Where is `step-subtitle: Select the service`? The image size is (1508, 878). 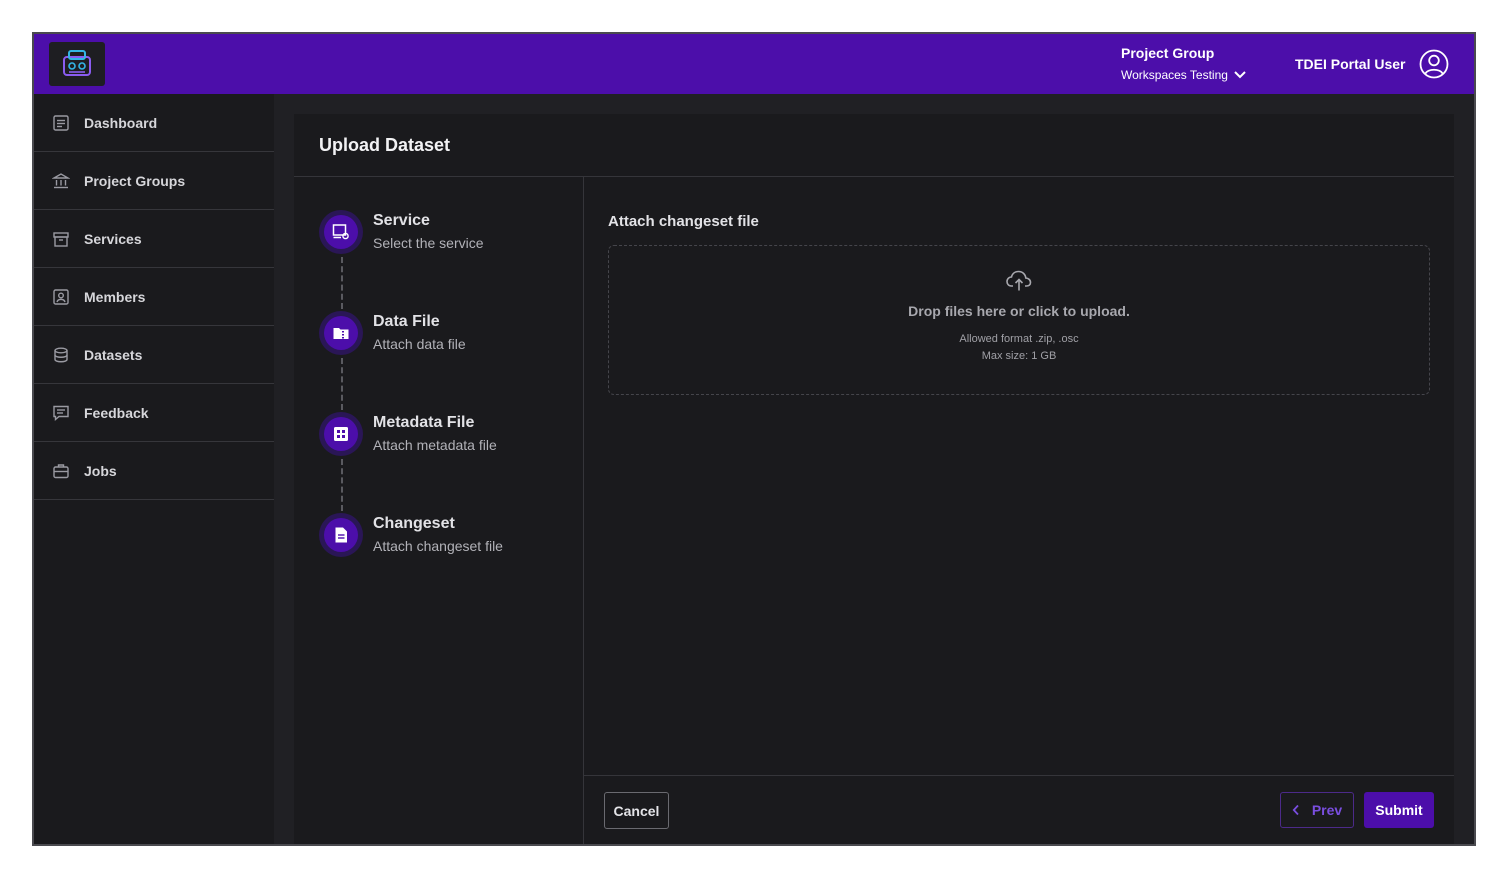 step-subtitle: Select the service is located at coordinates (428, 243).